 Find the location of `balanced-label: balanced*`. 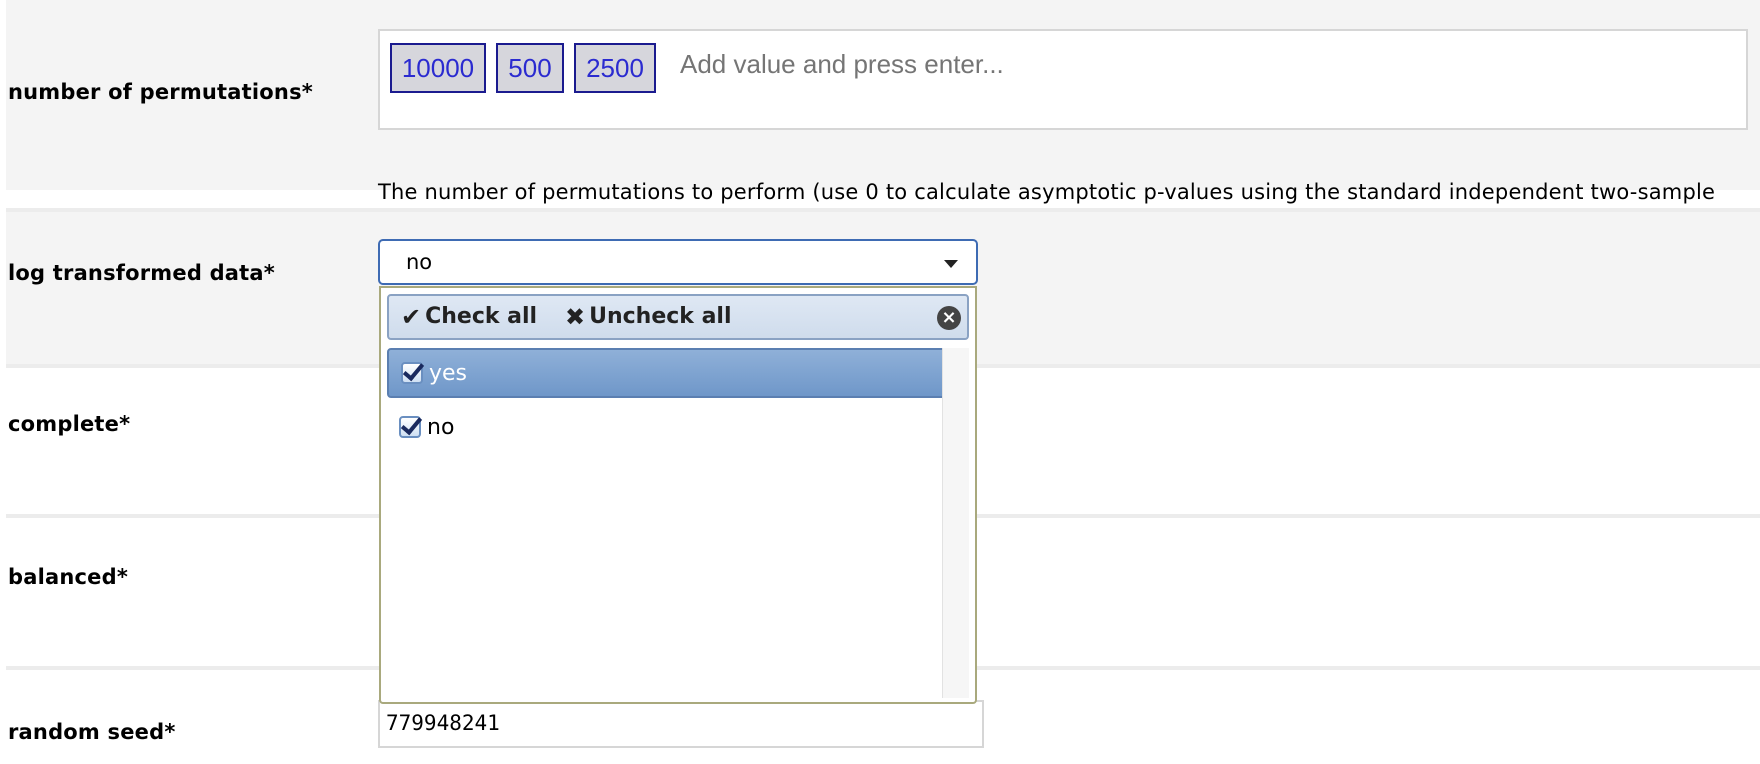

balanced-label: balanced* is located at coordinates (68, 577).